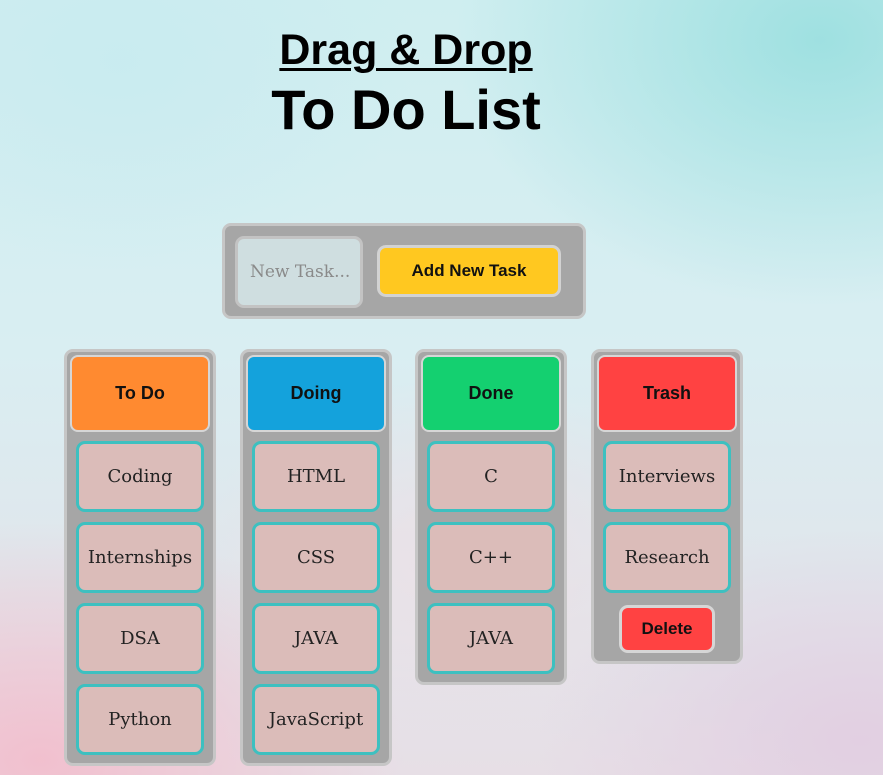 The image size is (883, 775). Describe the element at coordinates (667, 629) in the screenshot. I see `delete-button: Delete` at that location.